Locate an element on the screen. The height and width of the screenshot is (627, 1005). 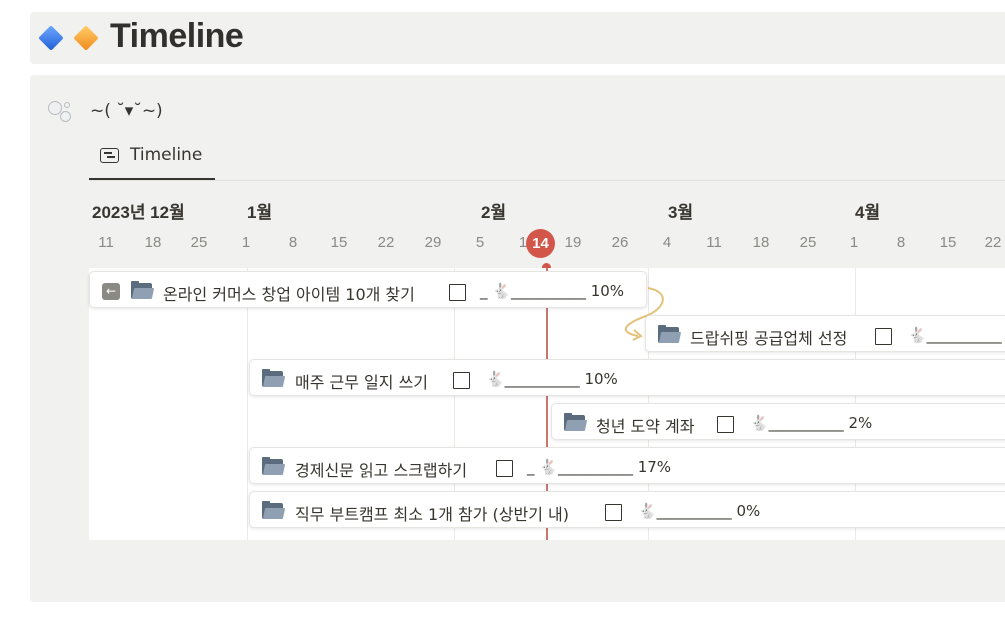
blue-diamond-icon is located at coordinates (51, 38).